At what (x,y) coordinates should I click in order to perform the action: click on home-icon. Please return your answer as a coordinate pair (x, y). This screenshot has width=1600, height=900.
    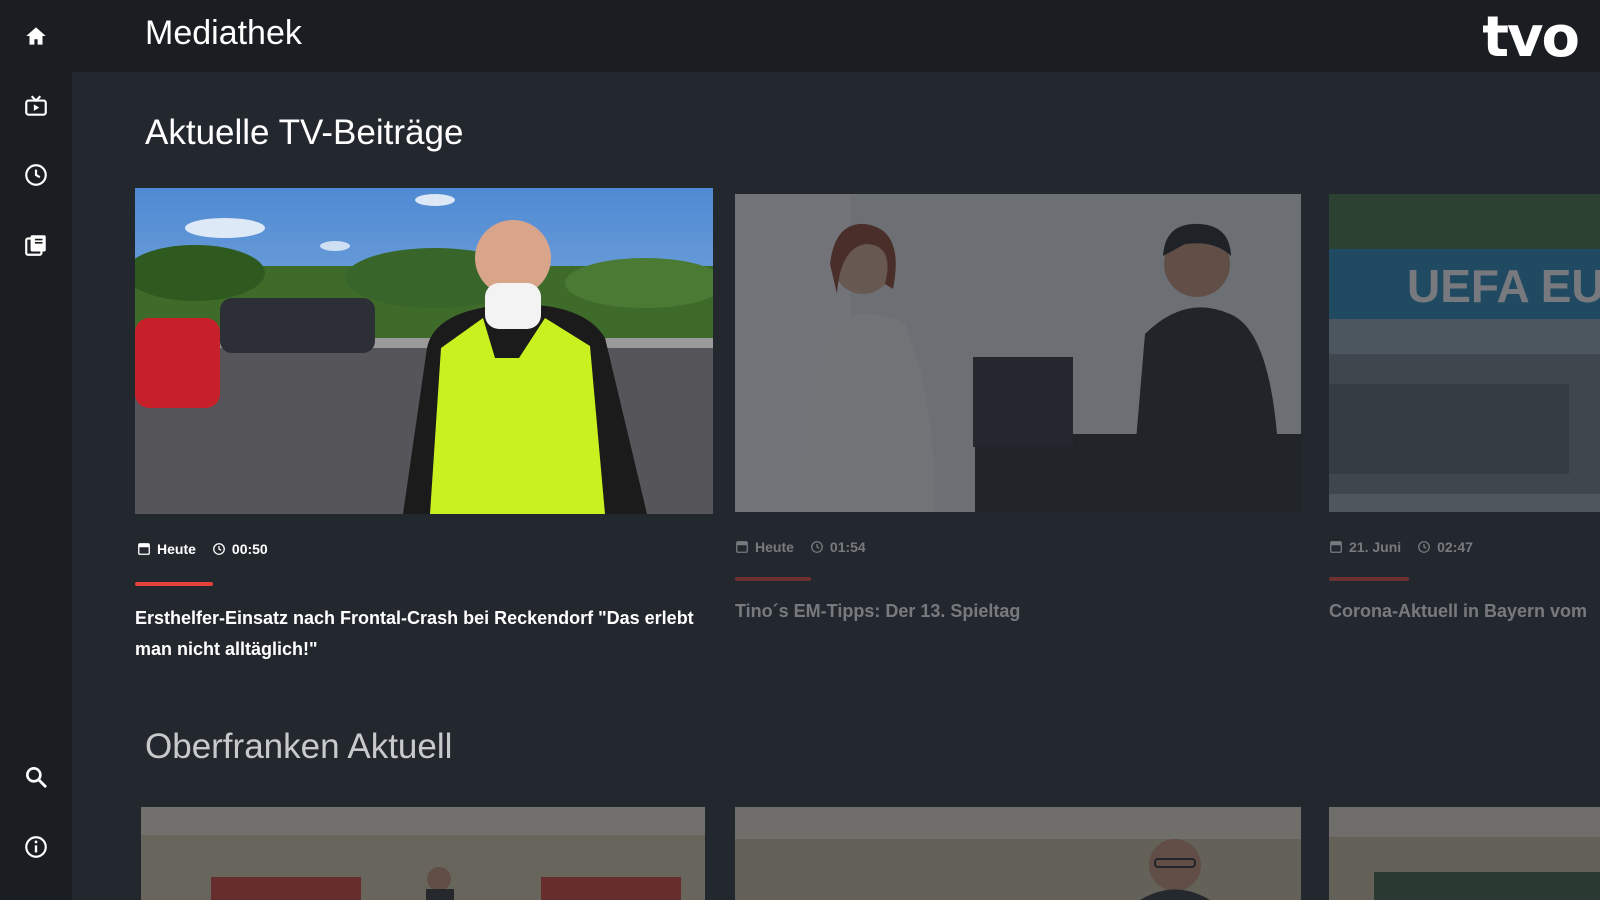
    Looking at the image, I should click on (36, 36).